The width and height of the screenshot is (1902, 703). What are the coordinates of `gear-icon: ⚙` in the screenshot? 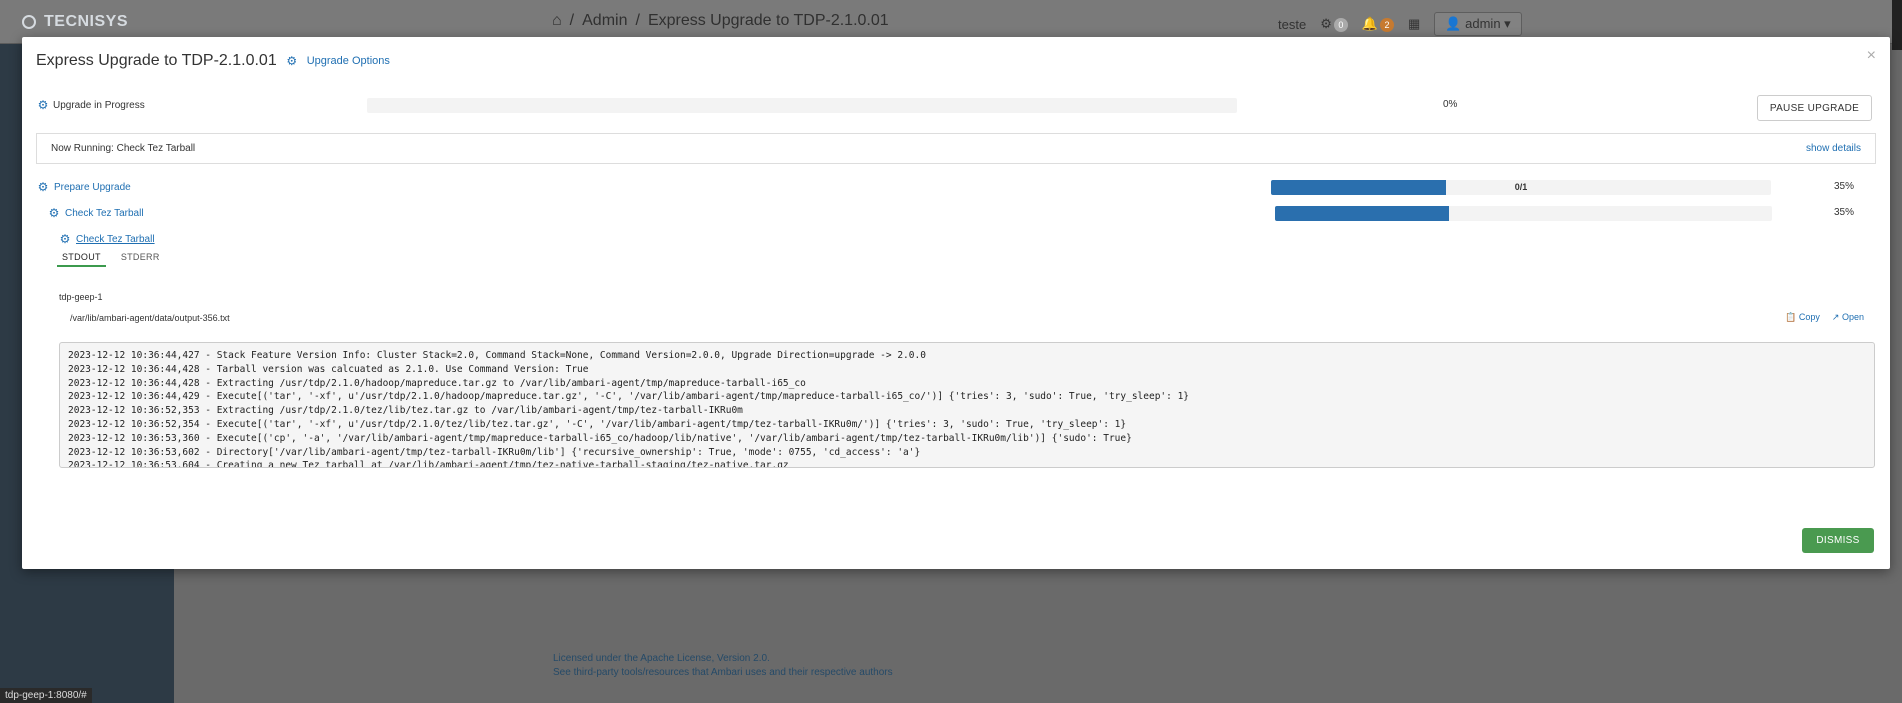 It's located at (1326, 23).